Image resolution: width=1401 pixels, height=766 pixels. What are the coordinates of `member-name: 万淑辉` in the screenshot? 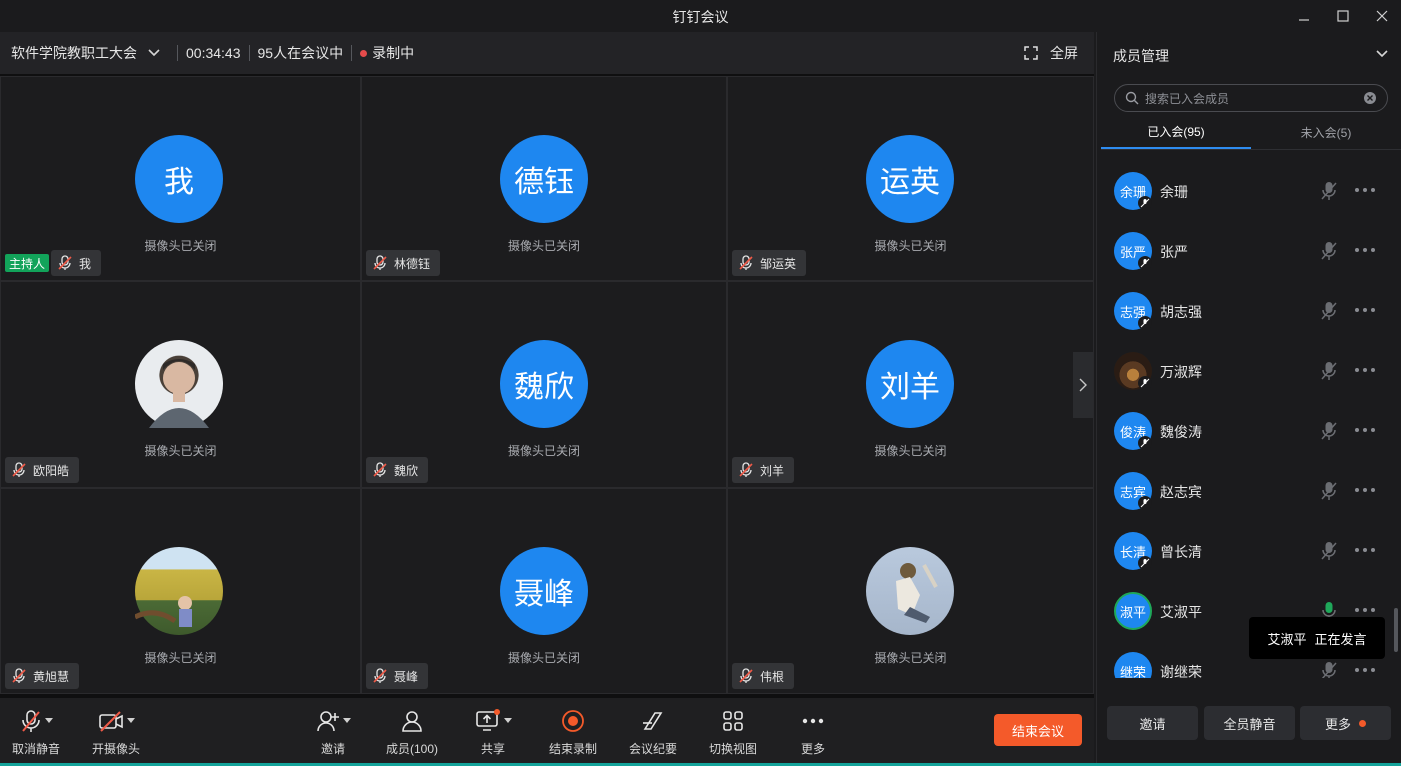 It's located at (1181, 372).